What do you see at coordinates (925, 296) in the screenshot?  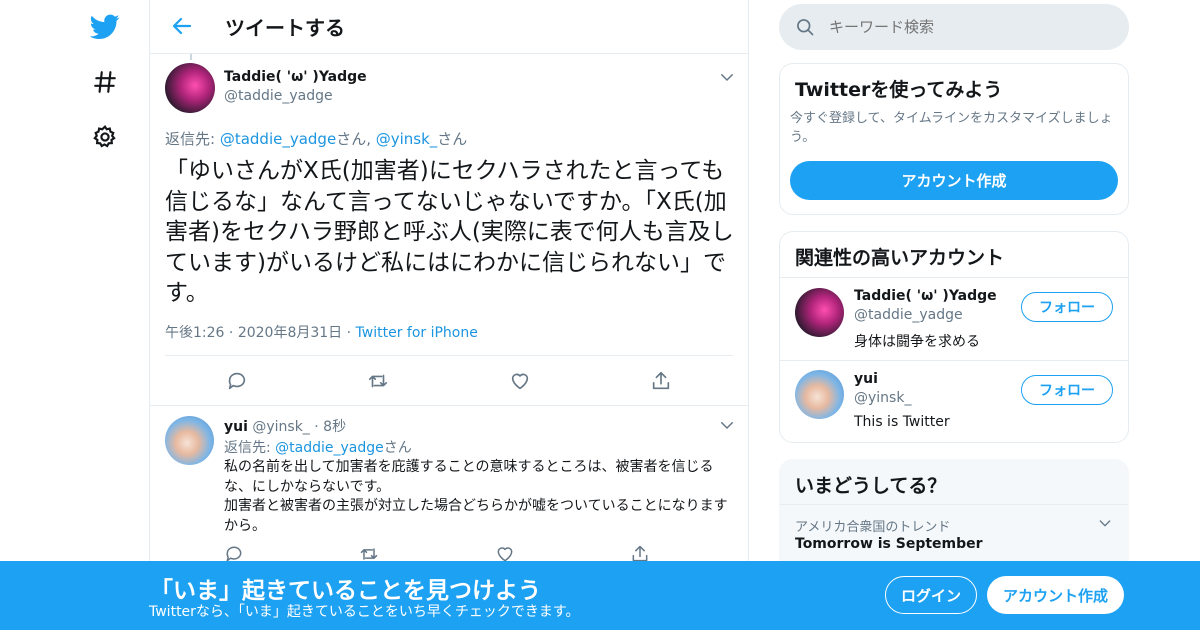 I see `account-name: Taddie( 'ω' )Yadge` at bounding box center [925, 296].